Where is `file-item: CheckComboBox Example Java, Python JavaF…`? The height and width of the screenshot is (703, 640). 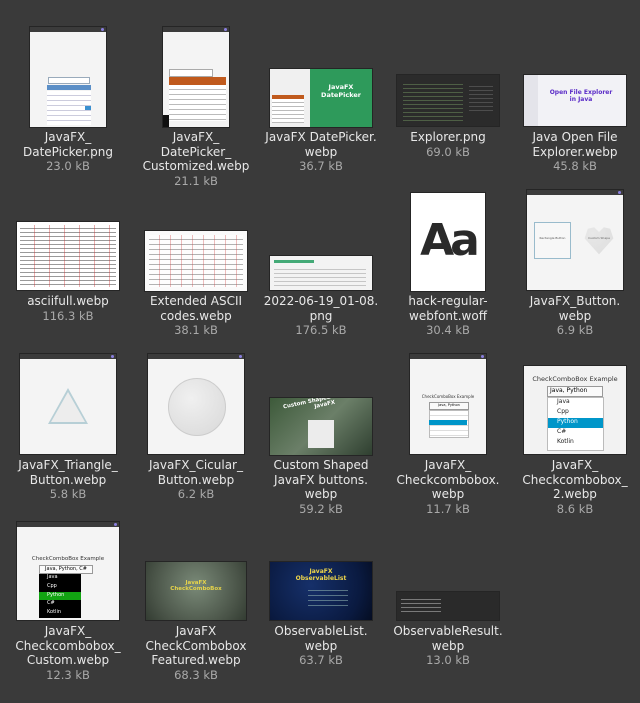 file-item: CheckComboBox Example Java, Python JavaF… is located at coordinates (448, 432).